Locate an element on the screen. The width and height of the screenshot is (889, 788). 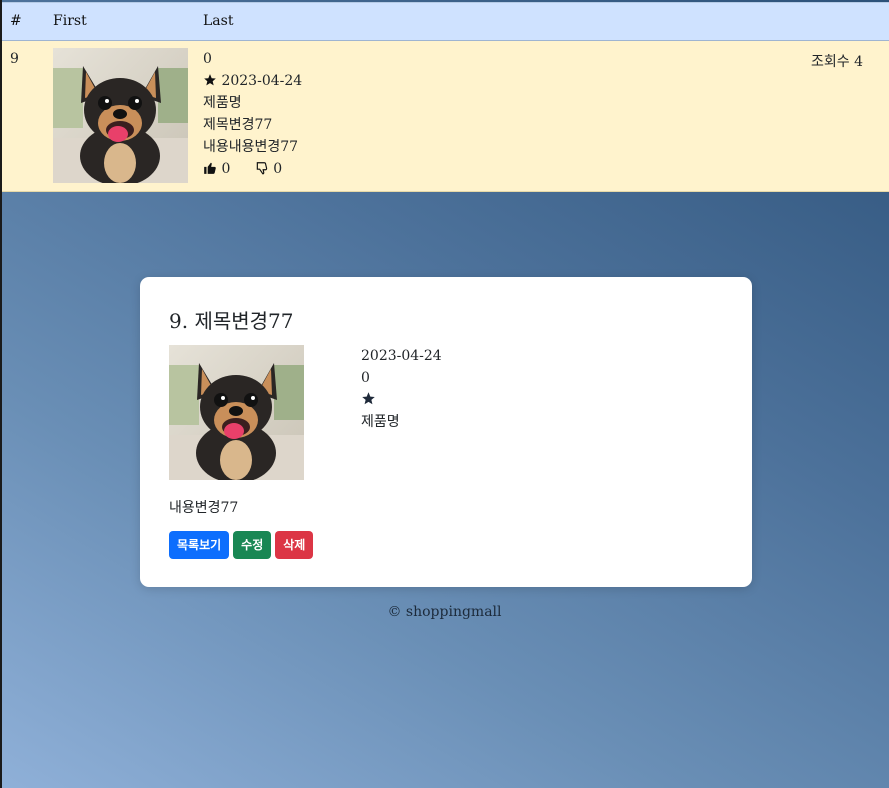
row-title: 제목변경77 is located at coordinates (252, 125).